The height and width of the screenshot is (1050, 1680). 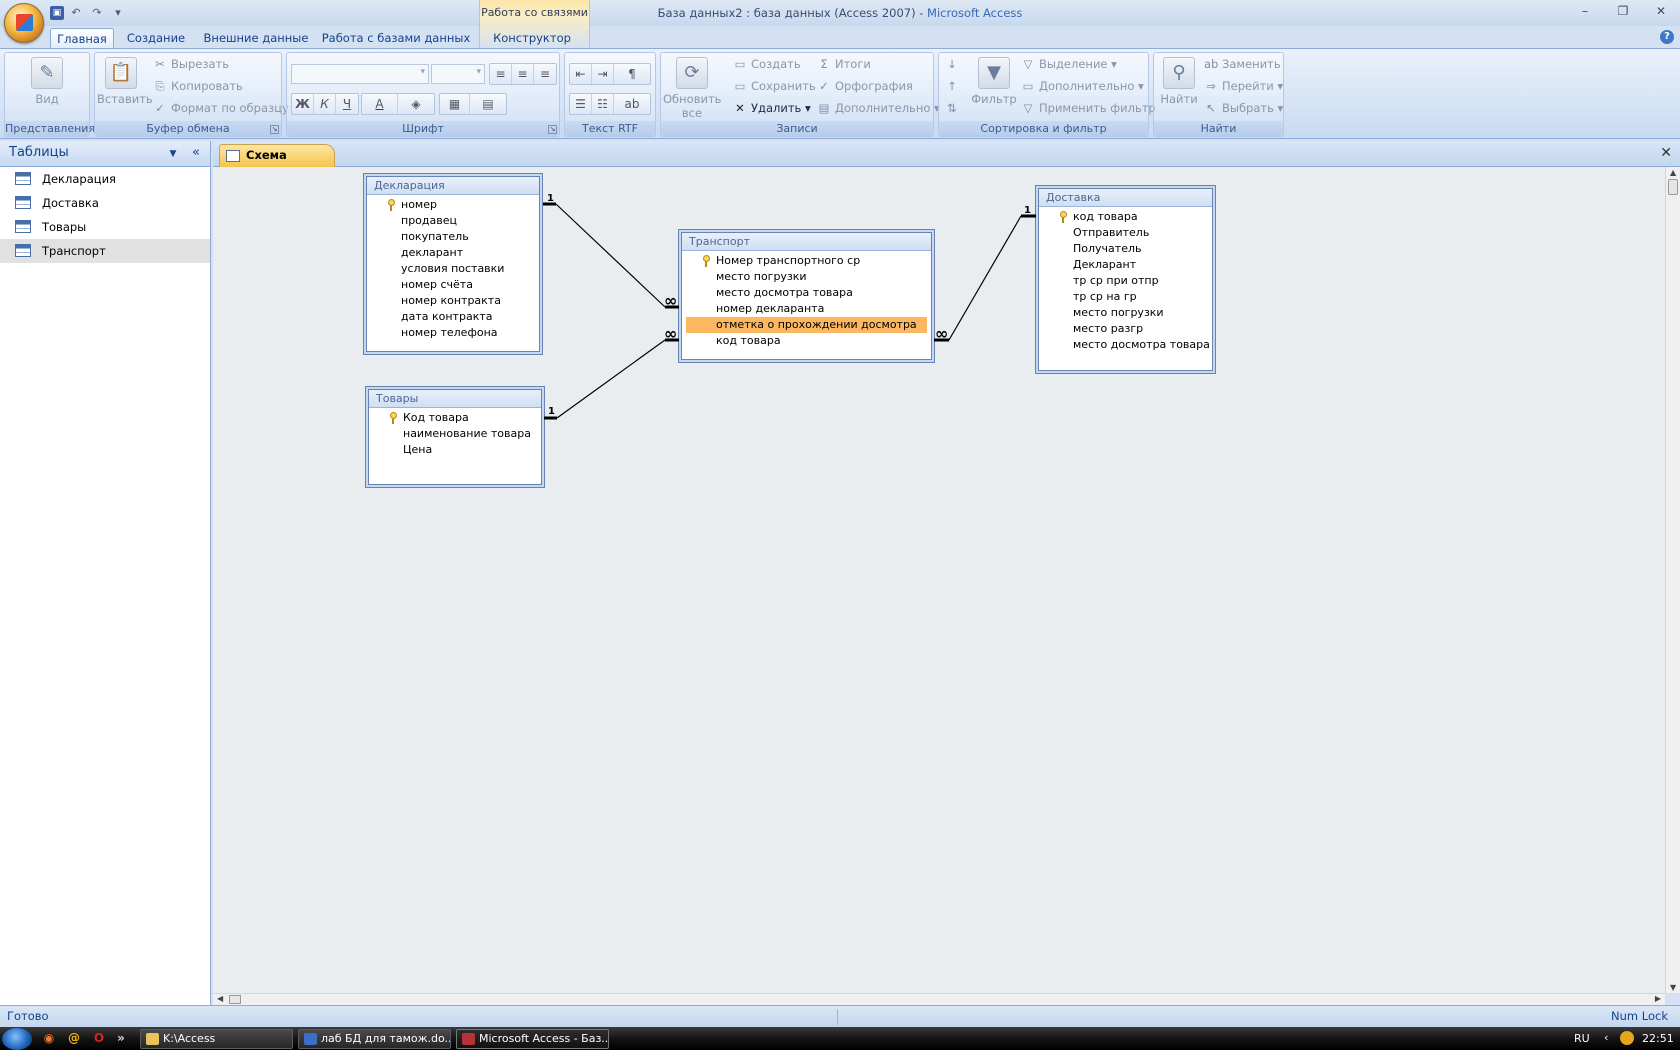 I want to click on vertical-scrollbar: ▲ ▼, so click(x=1672, y=580).